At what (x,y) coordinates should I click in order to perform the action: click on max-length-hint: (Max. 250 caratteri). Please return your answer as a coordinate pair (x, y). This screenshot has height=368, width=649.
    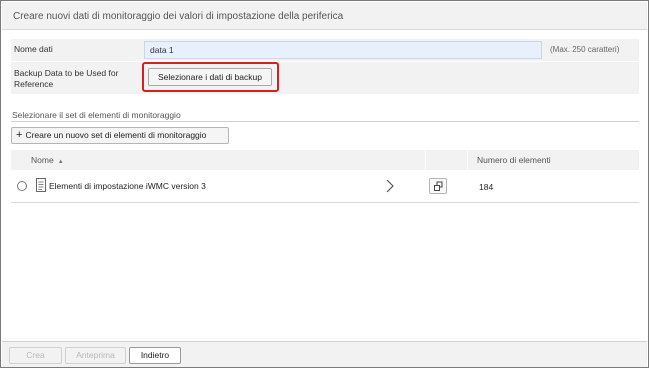
    Looking at the image, I should click on (585, 49).